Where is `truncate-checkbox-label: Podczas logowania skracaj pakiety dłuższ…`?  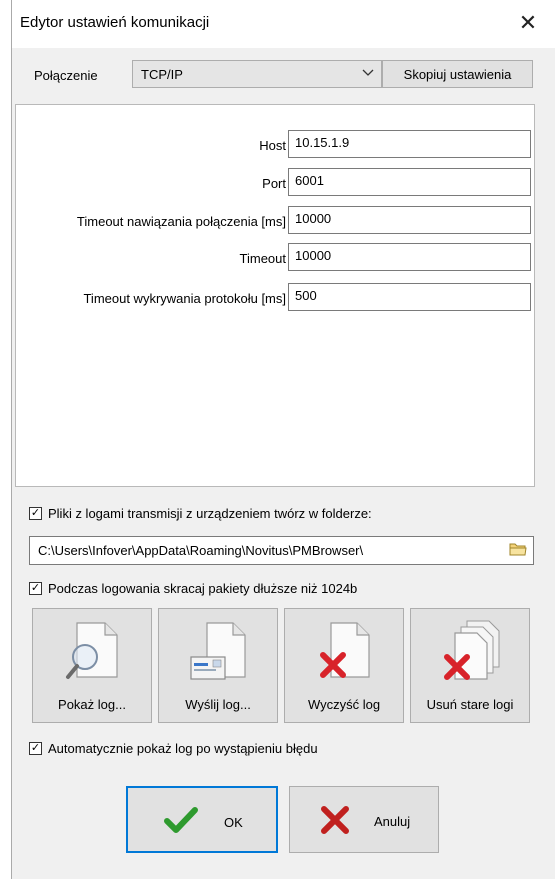
truncate-checkbox-label: Podczas logowania skracaj pakiety dłuższ… is located at coordinates (203, 588).